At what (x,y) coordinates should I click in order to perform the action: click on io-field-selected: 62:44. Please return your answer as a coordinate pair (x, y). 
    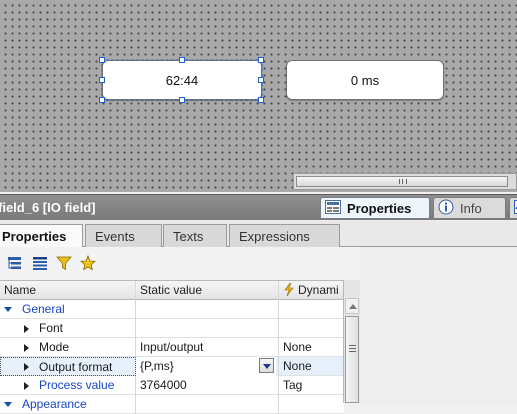
    Looking at the image, I should click on (182, 80).